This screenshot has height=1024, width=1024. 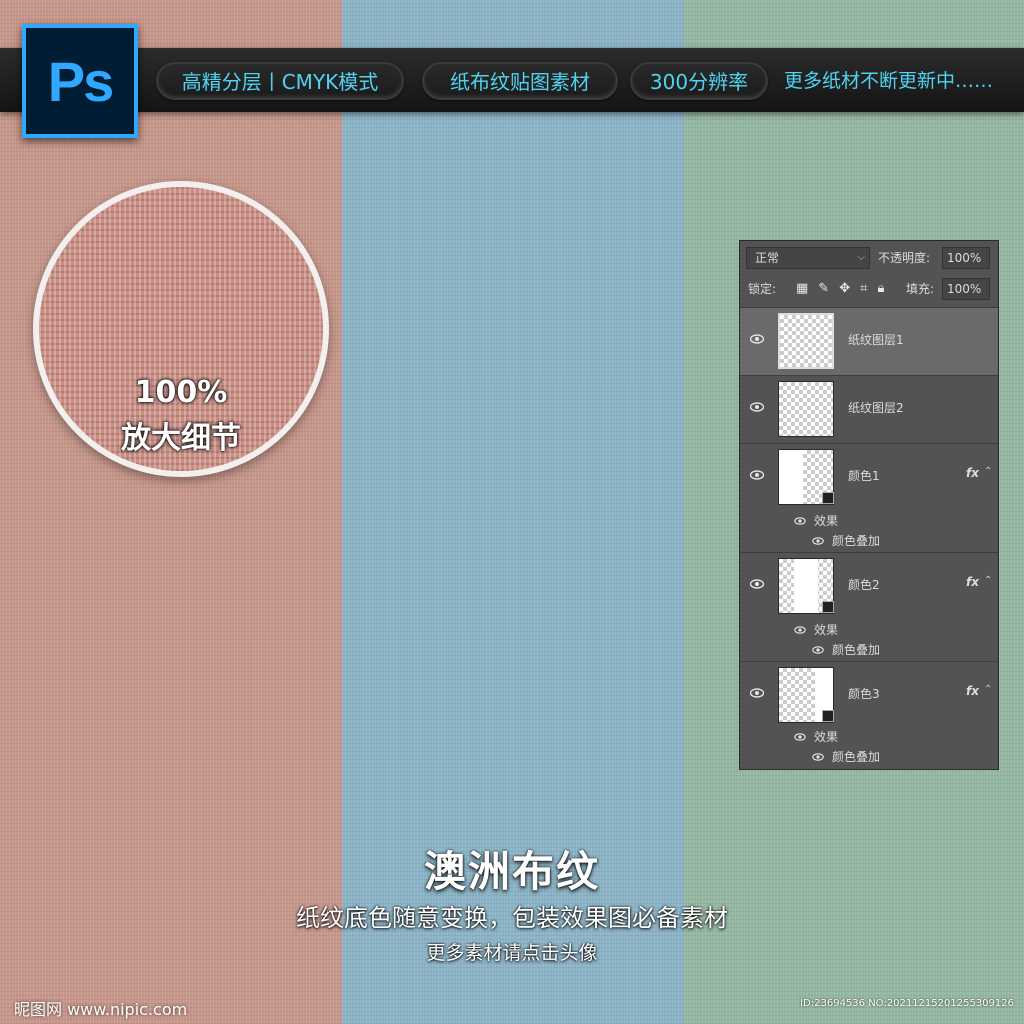 What do you see at coordinates (844, 288) in the screenshot?
I see `lock-position-icon: ✥` at bounding box center [844, 288].